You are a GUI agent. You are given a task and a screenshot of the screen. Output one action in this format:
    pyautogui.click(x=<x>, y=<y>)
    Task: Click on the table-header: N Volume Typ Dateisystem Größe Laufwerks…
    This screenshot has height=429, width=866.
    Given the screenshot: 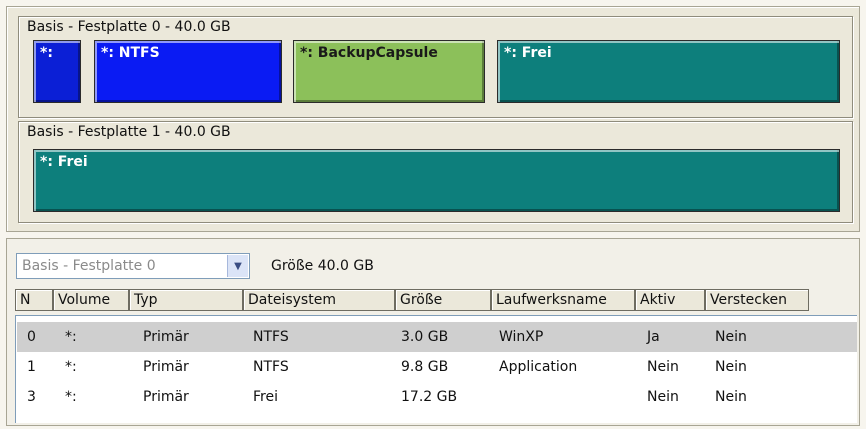 What is the action you would take?
    pyautogui.click(x=435, y=300)
    